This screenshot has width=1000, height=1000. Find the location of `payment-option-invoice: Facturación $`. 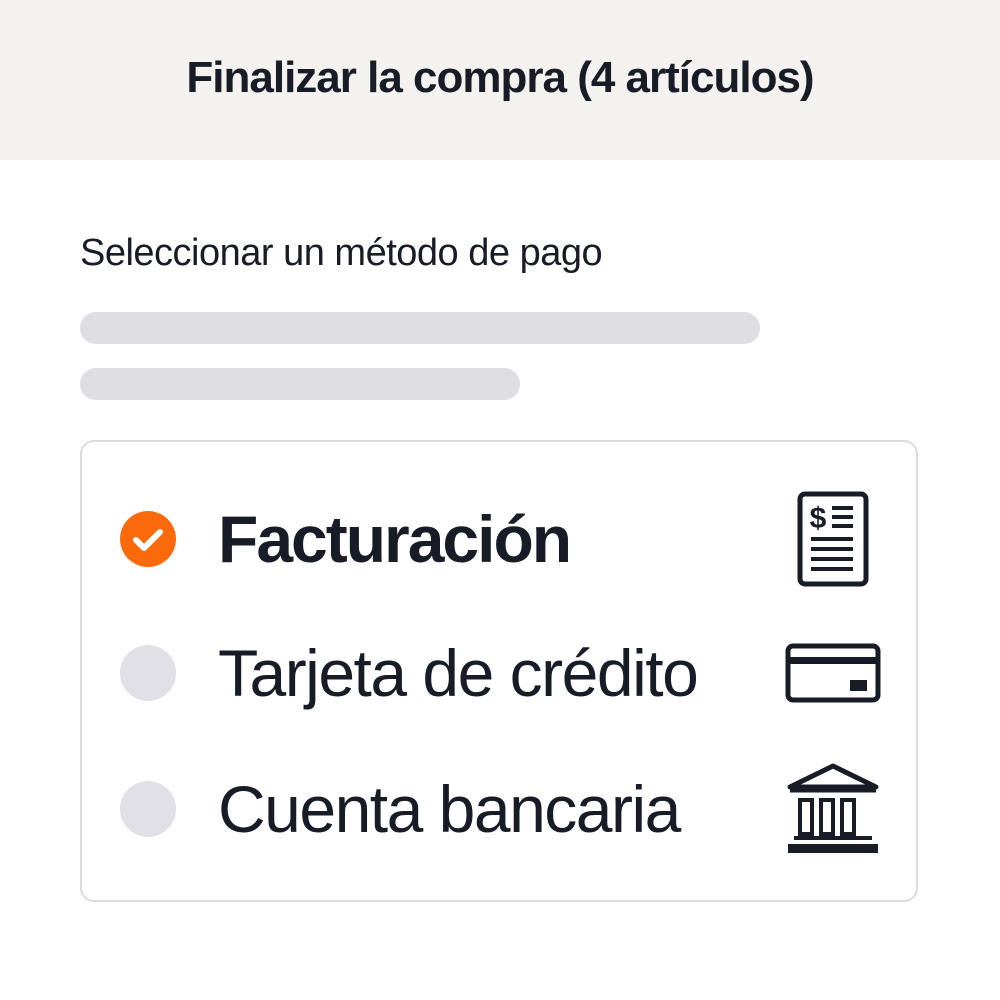

payment-option-invoice: Facturación $ is located at coordinates (499, 539).